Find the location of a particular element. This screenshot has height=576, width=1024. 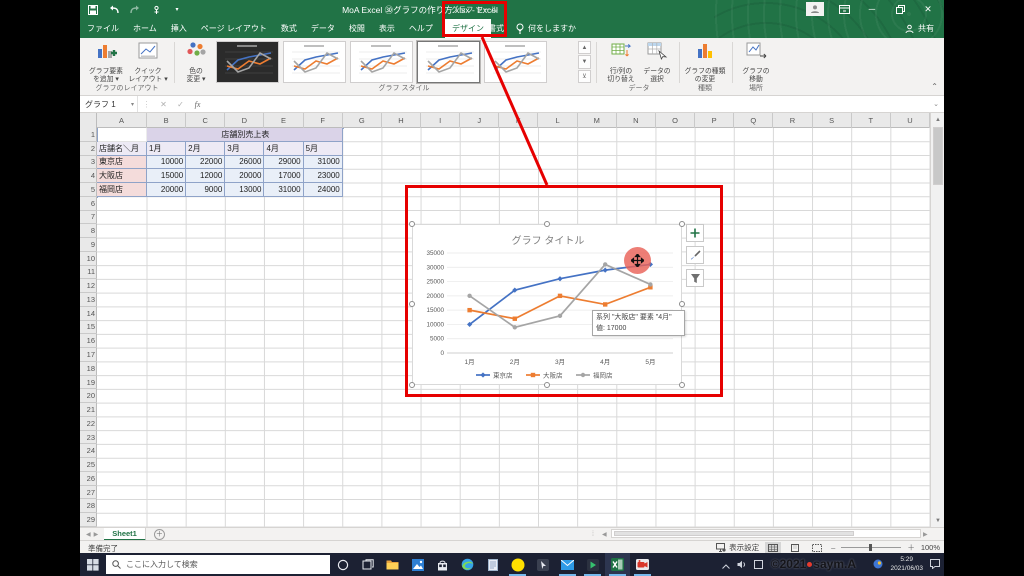

zoom-slider is located at coordinates (871, 547).